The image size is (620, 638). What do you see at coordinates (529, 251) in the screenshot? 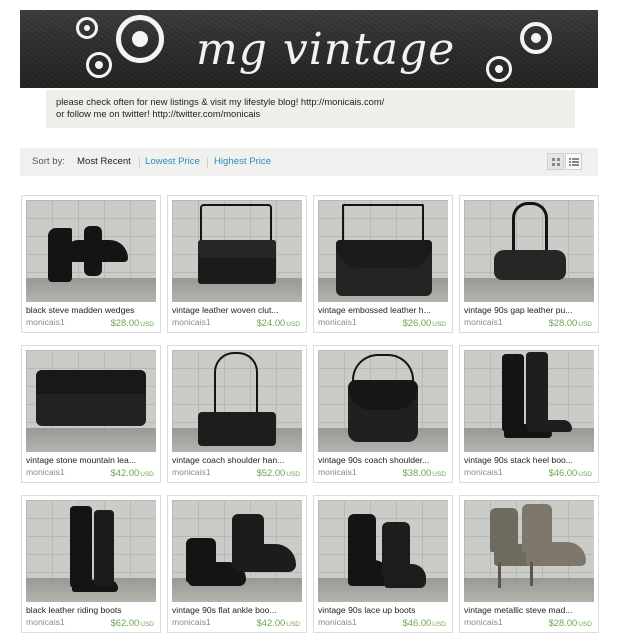
I see `product-photo-gap-purse` at bounding box center [529, 251].